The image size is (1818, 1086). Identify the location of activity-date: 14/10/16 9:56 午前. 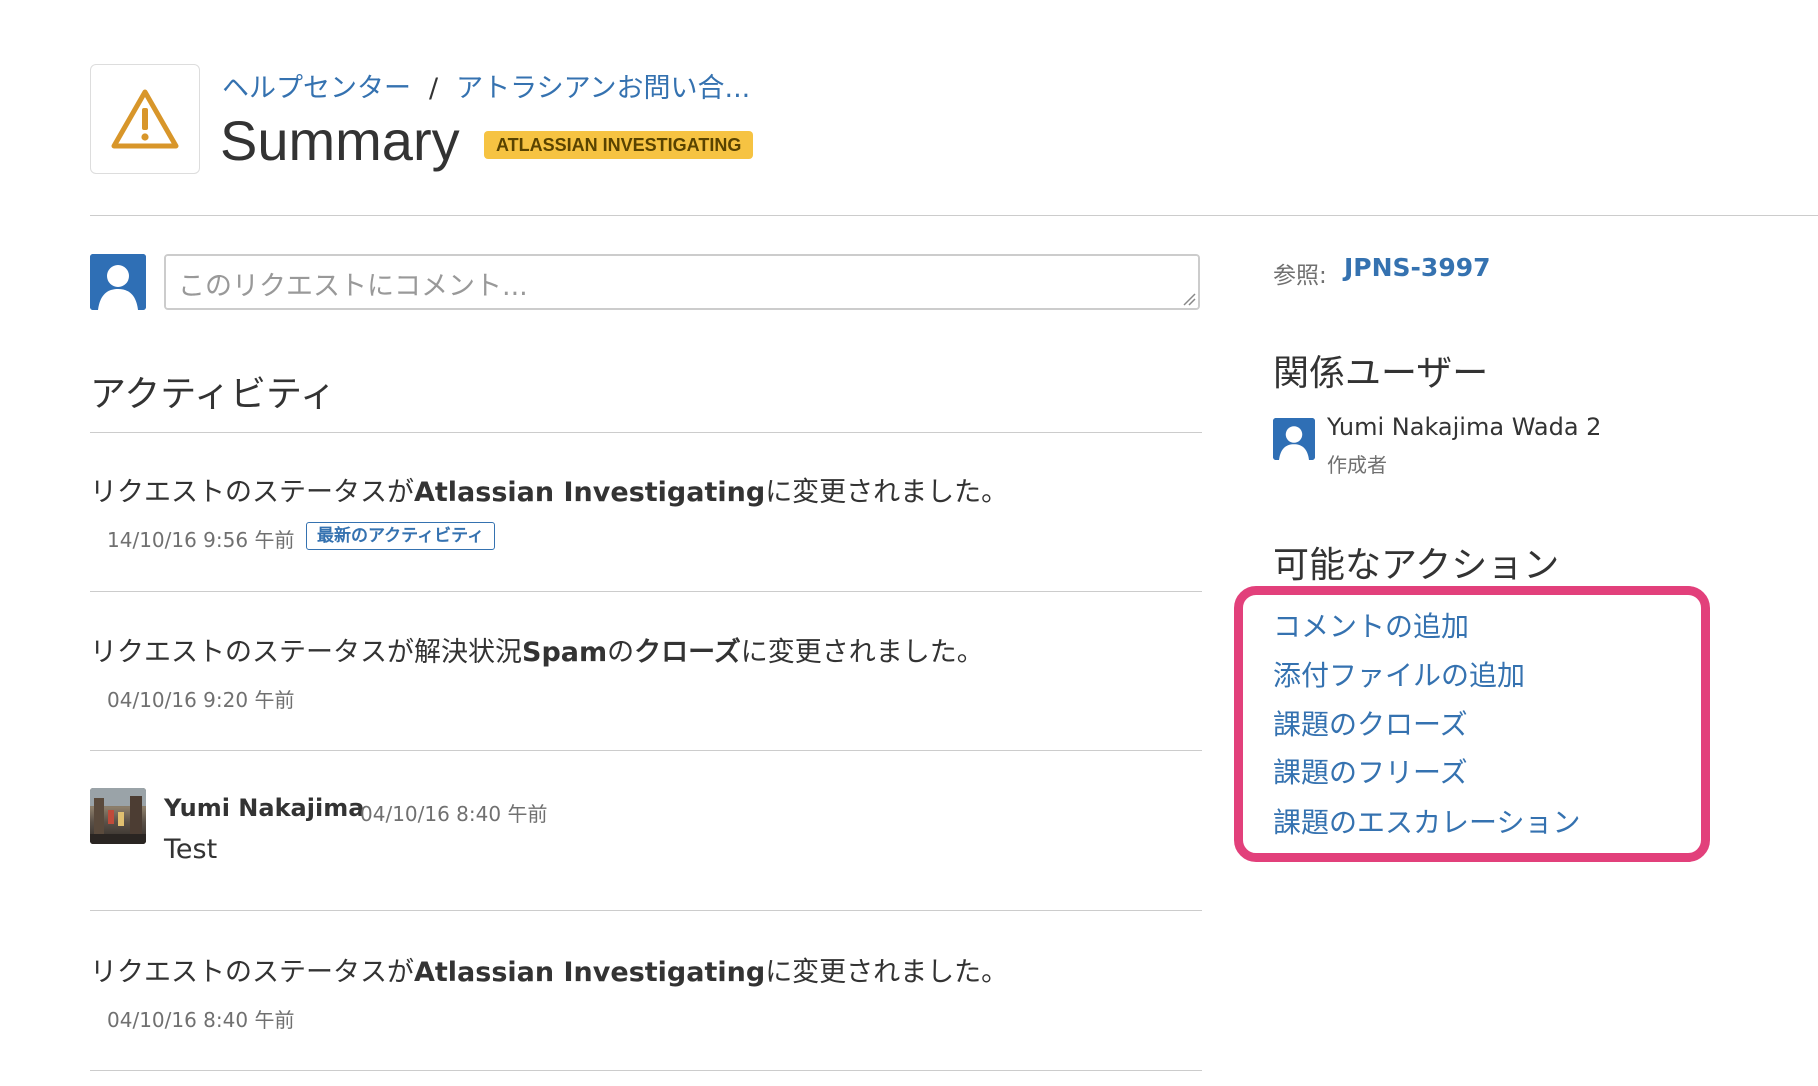
(201, 540).